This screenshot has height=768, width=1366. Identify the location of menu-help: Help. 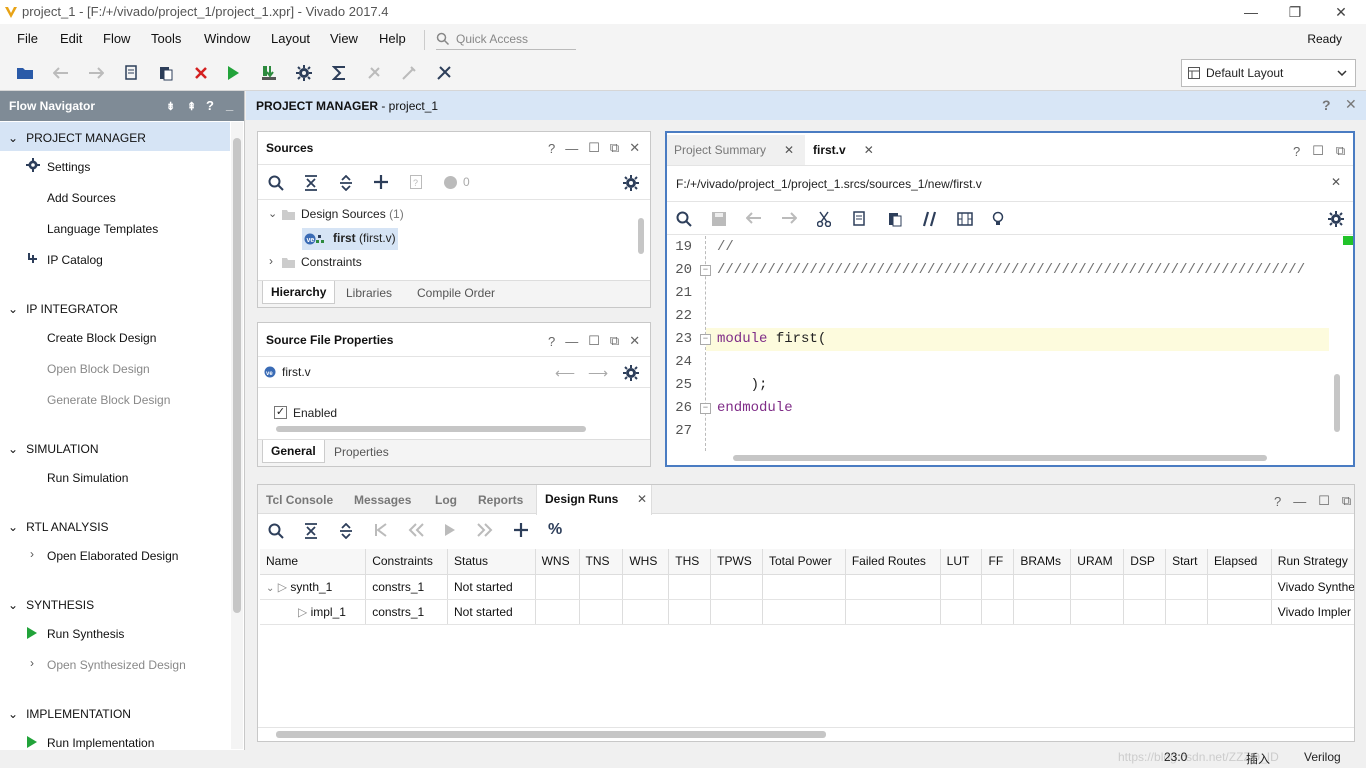
(392, 38).